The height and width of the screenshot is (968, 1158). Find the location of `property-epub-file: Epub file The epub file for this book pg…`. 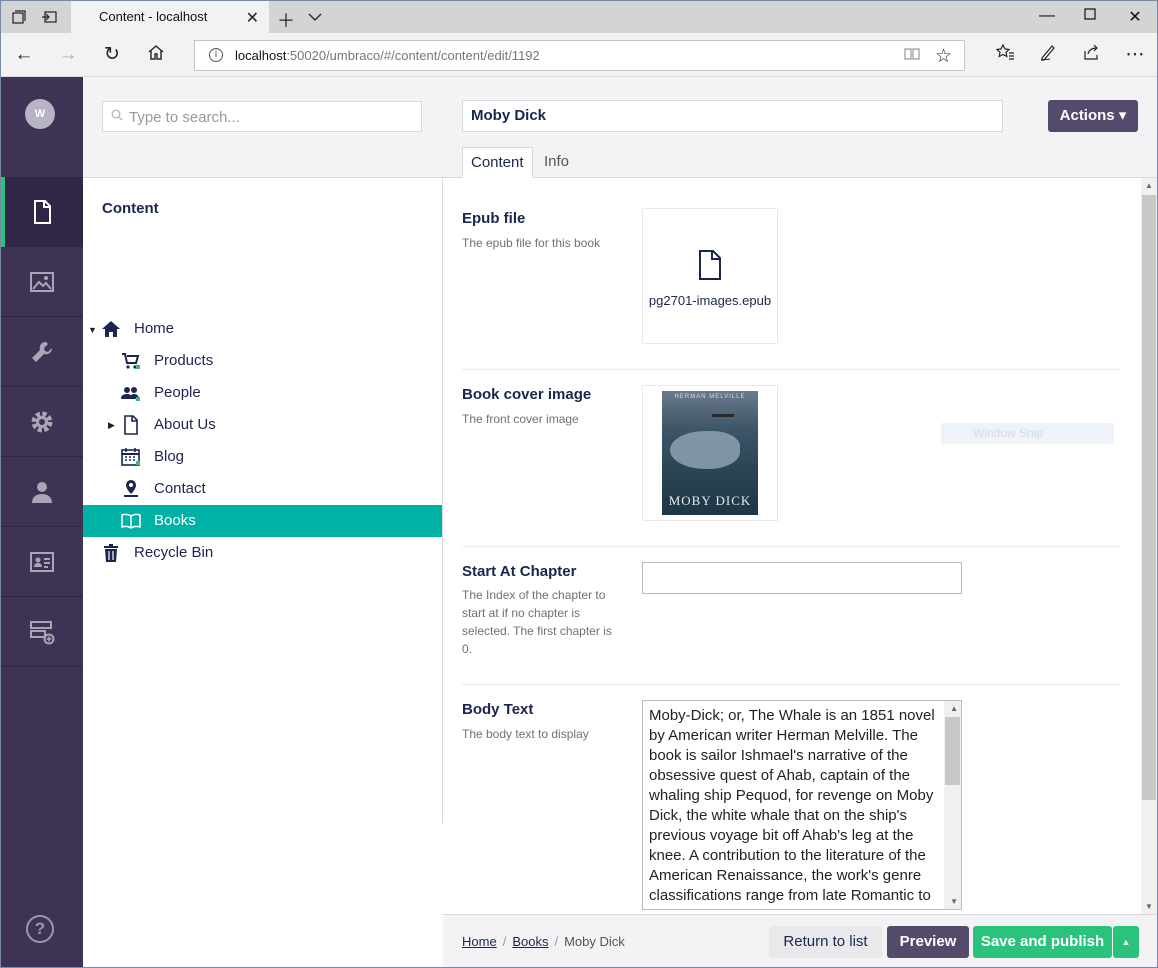

property-epub-file: Epub file The epub file for this book pg… is located at coordinates (791, 274).